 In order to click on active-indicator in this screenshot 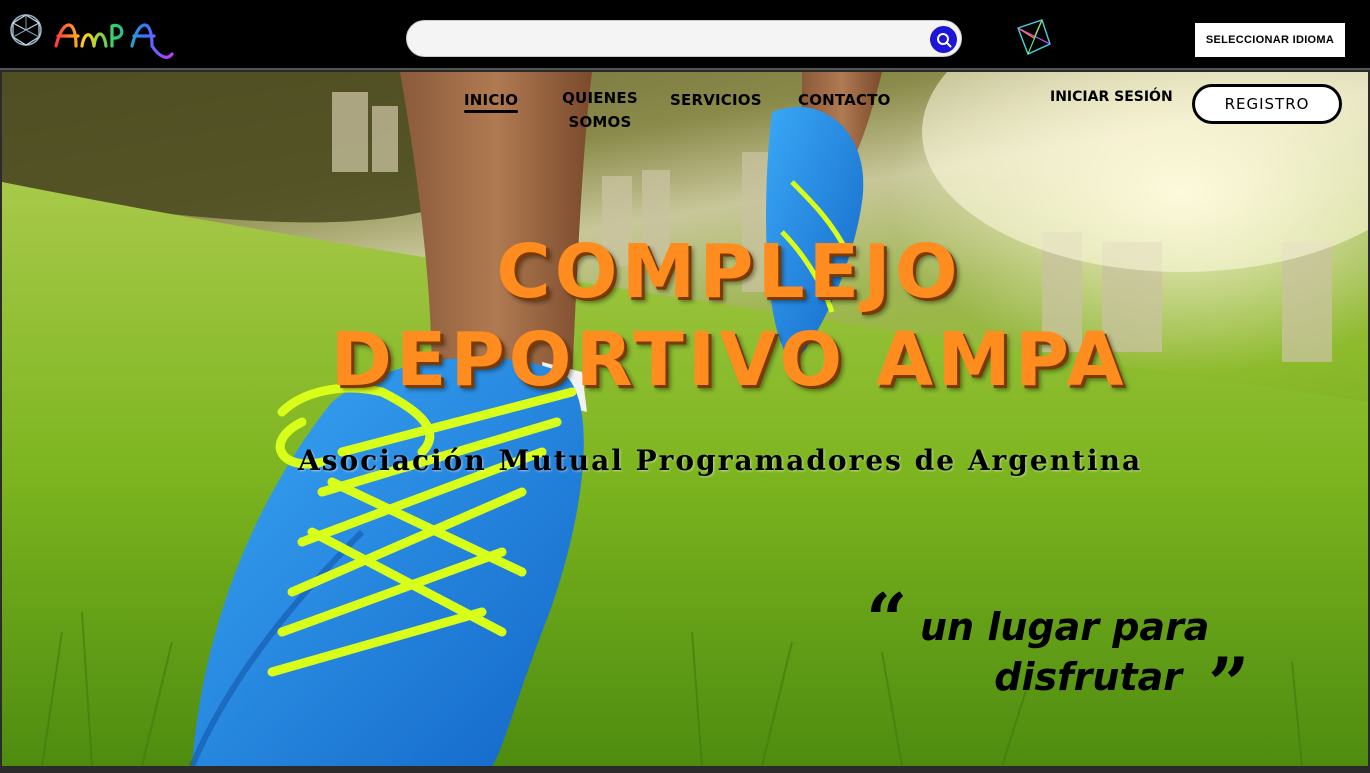, I will do `click(491, 111)`.